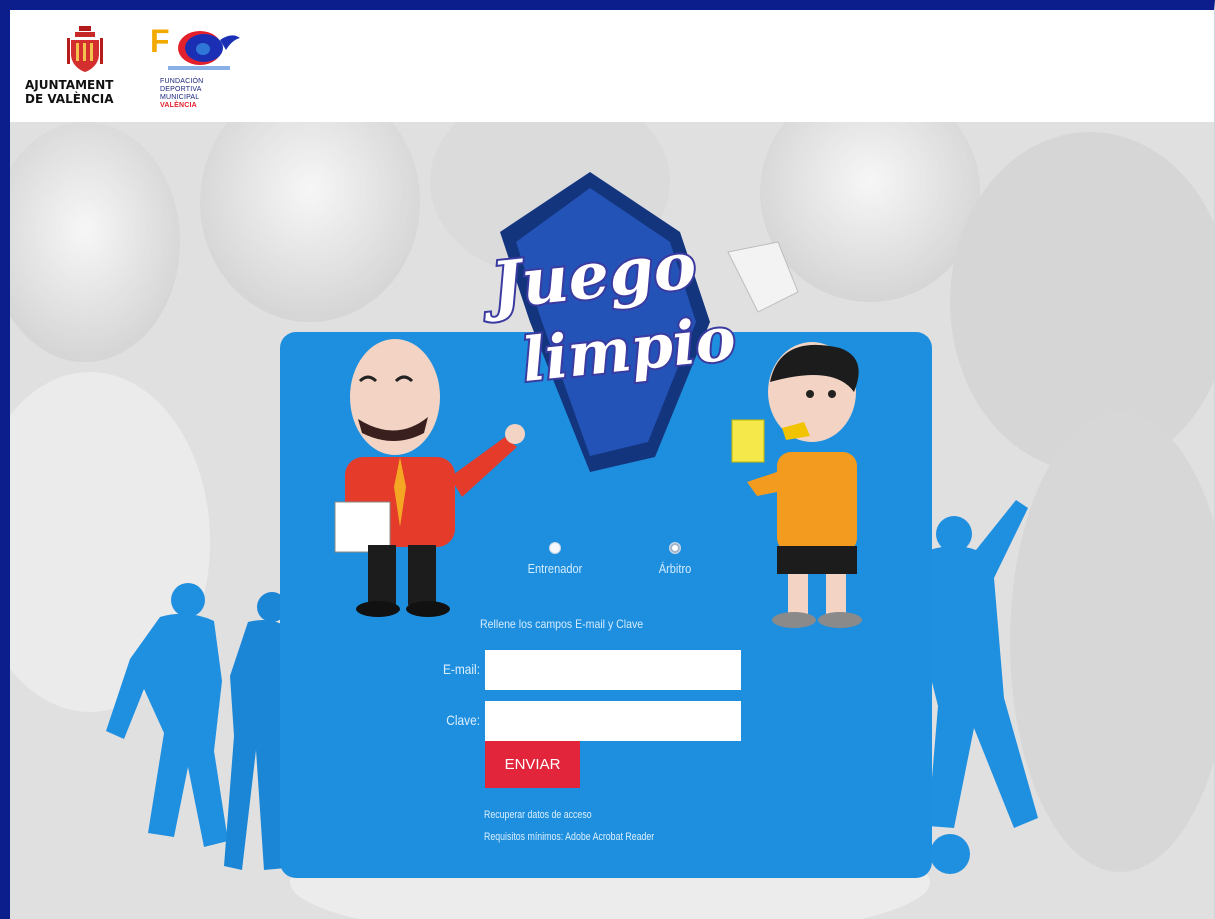  I want to click on radio-entrenador, so click(555, 548).